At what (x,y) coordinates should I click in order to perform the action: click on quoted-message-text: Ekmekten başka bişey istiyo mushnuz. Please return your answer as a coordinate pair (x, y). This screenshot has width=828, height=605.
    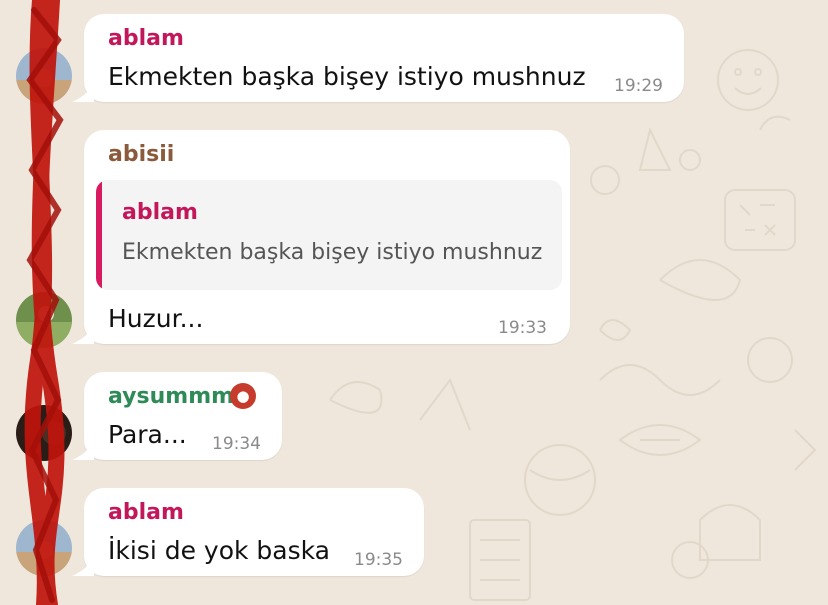
    Looking at the image, I should click on (332, 252).